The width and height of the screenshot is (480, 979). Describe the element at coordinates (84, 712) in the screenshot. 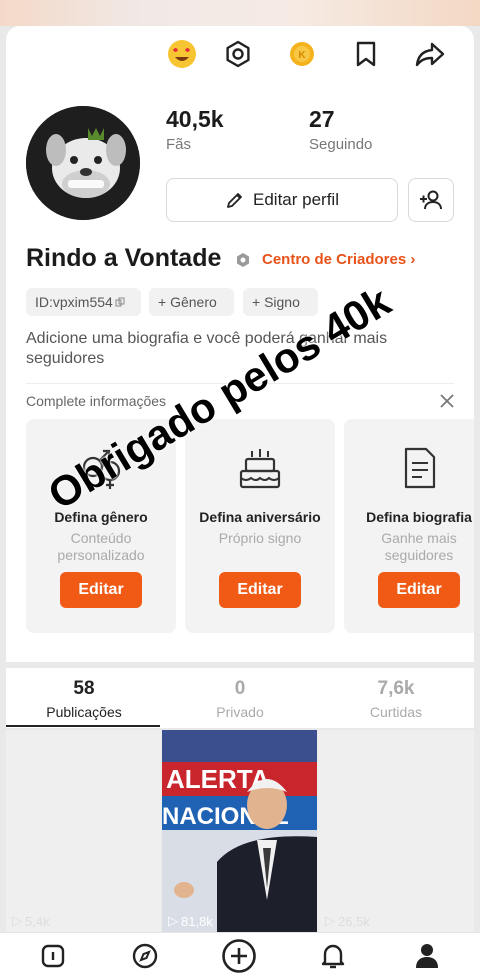

I see `tab-label: Publicações` at that location.